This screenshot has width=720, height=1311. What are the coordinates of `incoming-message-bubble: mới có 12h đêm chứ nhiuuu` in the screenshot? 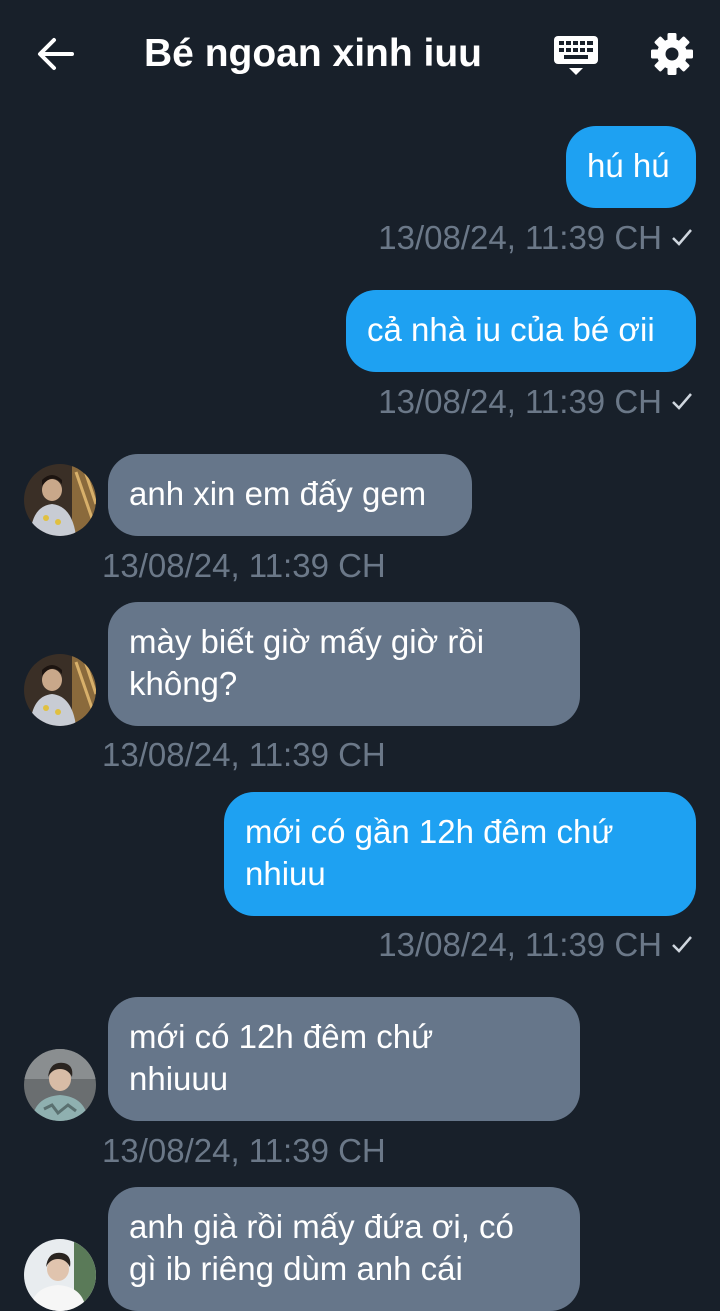 It's located at (344, 1059).